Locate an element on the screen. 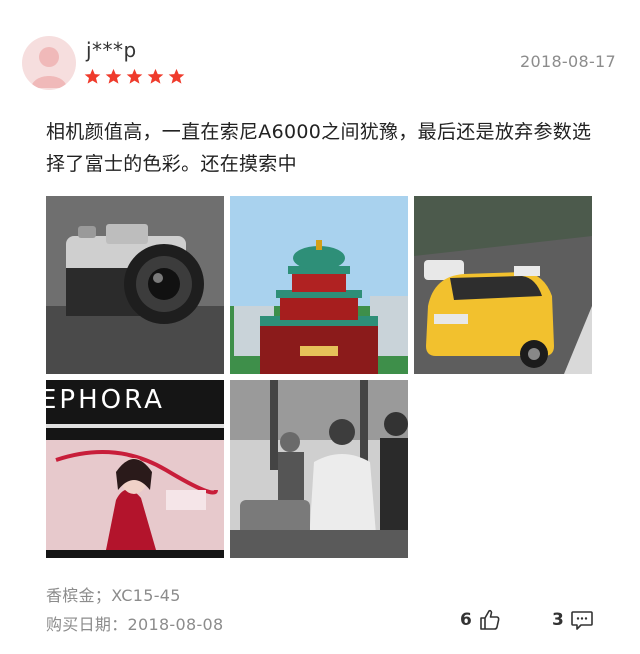 The height and width of the screenshot is (654, 640). review-date: 2018-08-17 is located at coordinates (568, 61).